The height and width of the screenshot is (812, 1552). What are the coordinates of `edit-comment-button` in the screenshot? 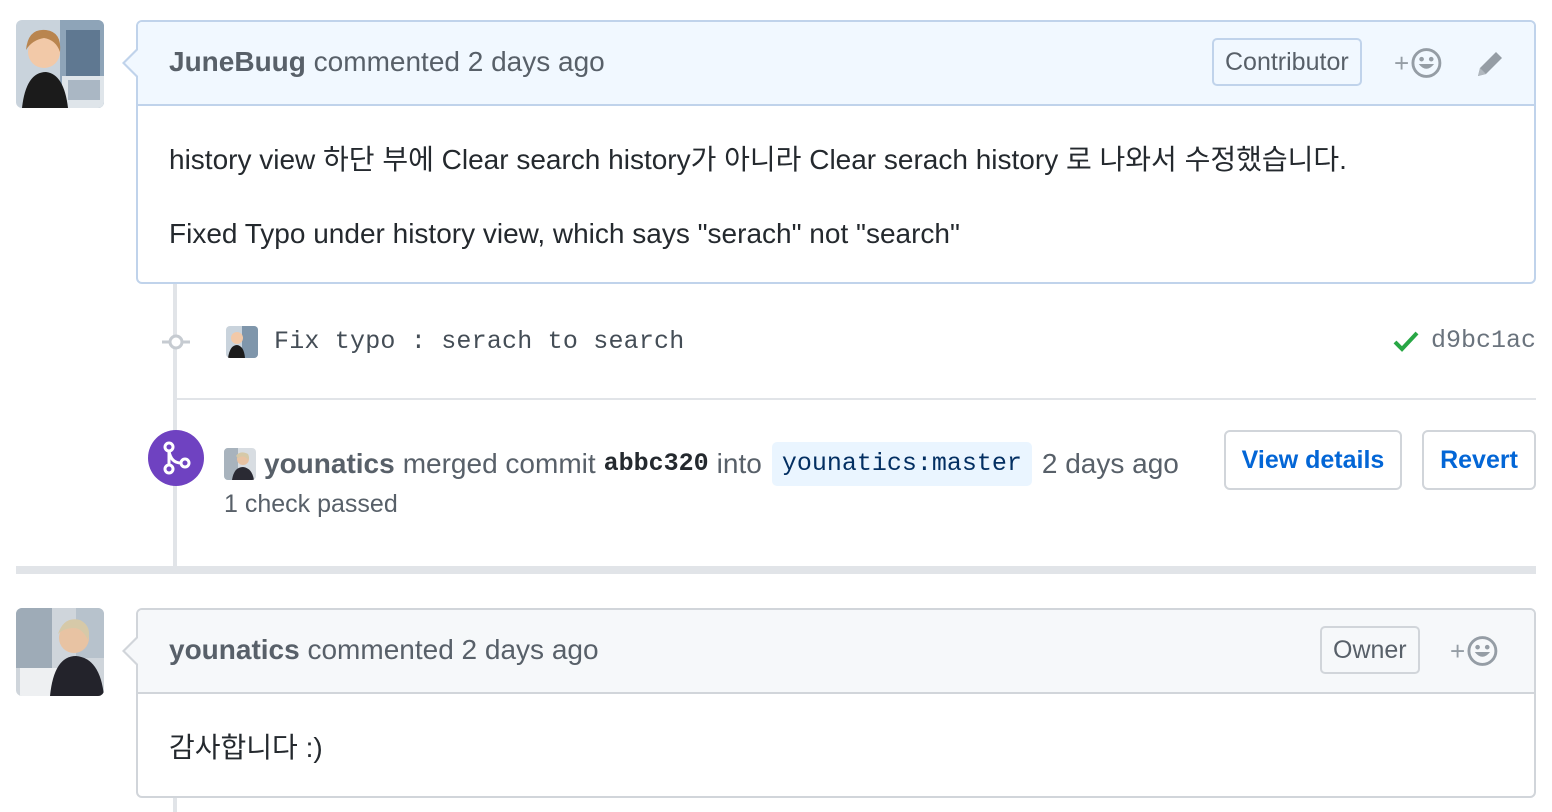 It's located at (1490, 64).